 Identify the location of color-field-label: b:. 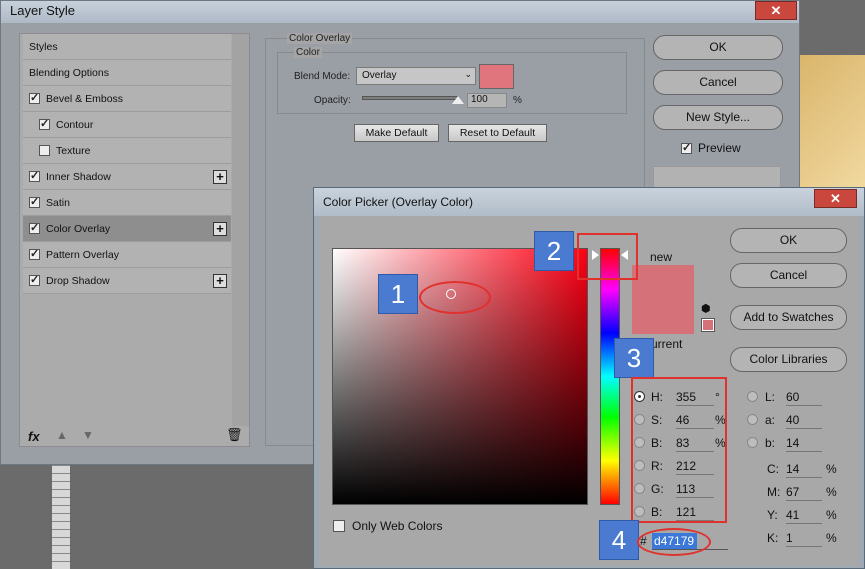
(770, 443).